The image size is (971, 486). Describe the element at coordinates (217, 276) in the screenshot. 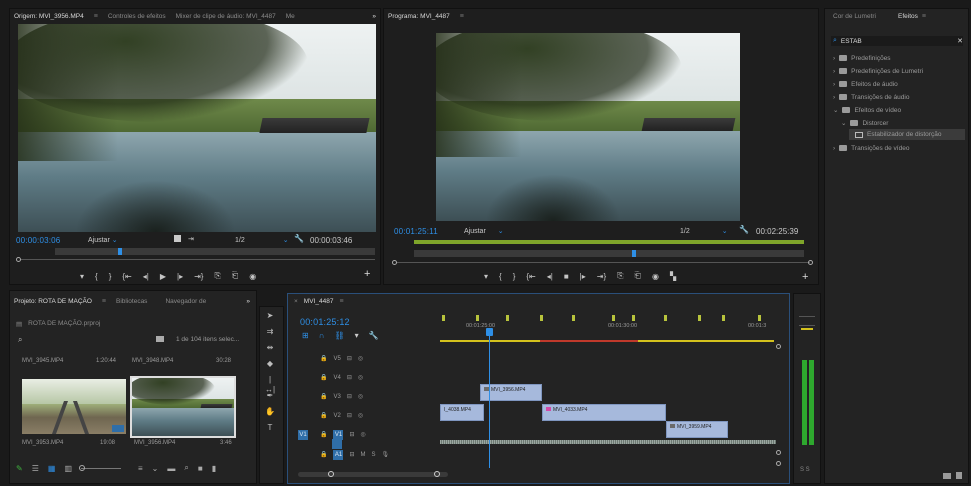

I see `insert-icon: ⎘` at that location.